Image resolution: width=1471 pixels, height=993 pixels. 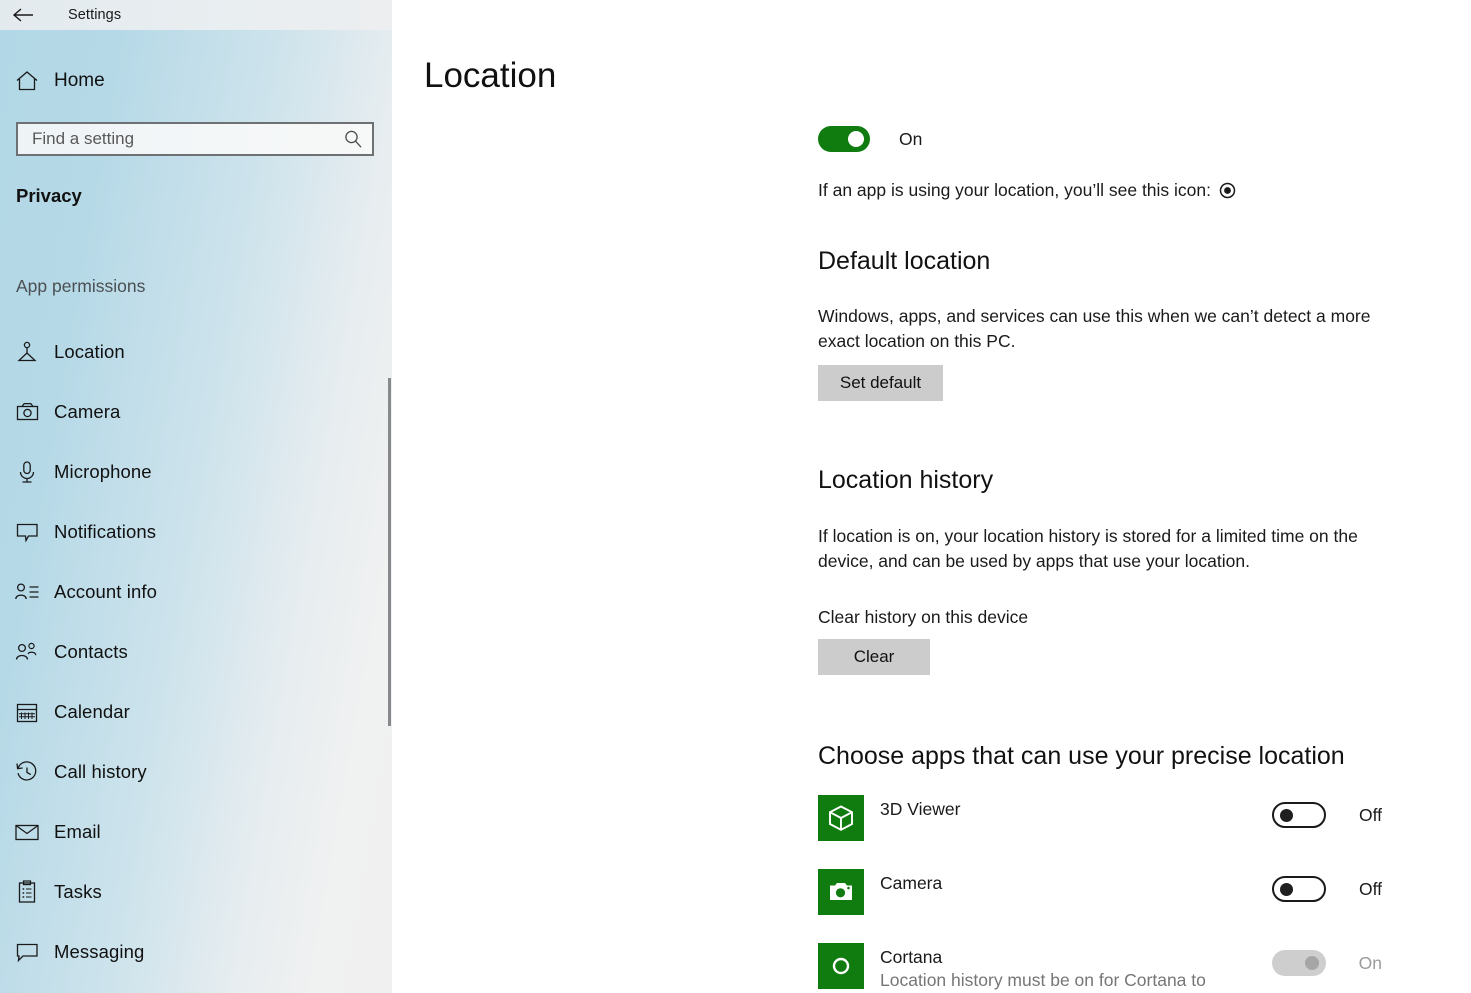 I want to click on cortana-ring-icon, so click(x=841, y=966).